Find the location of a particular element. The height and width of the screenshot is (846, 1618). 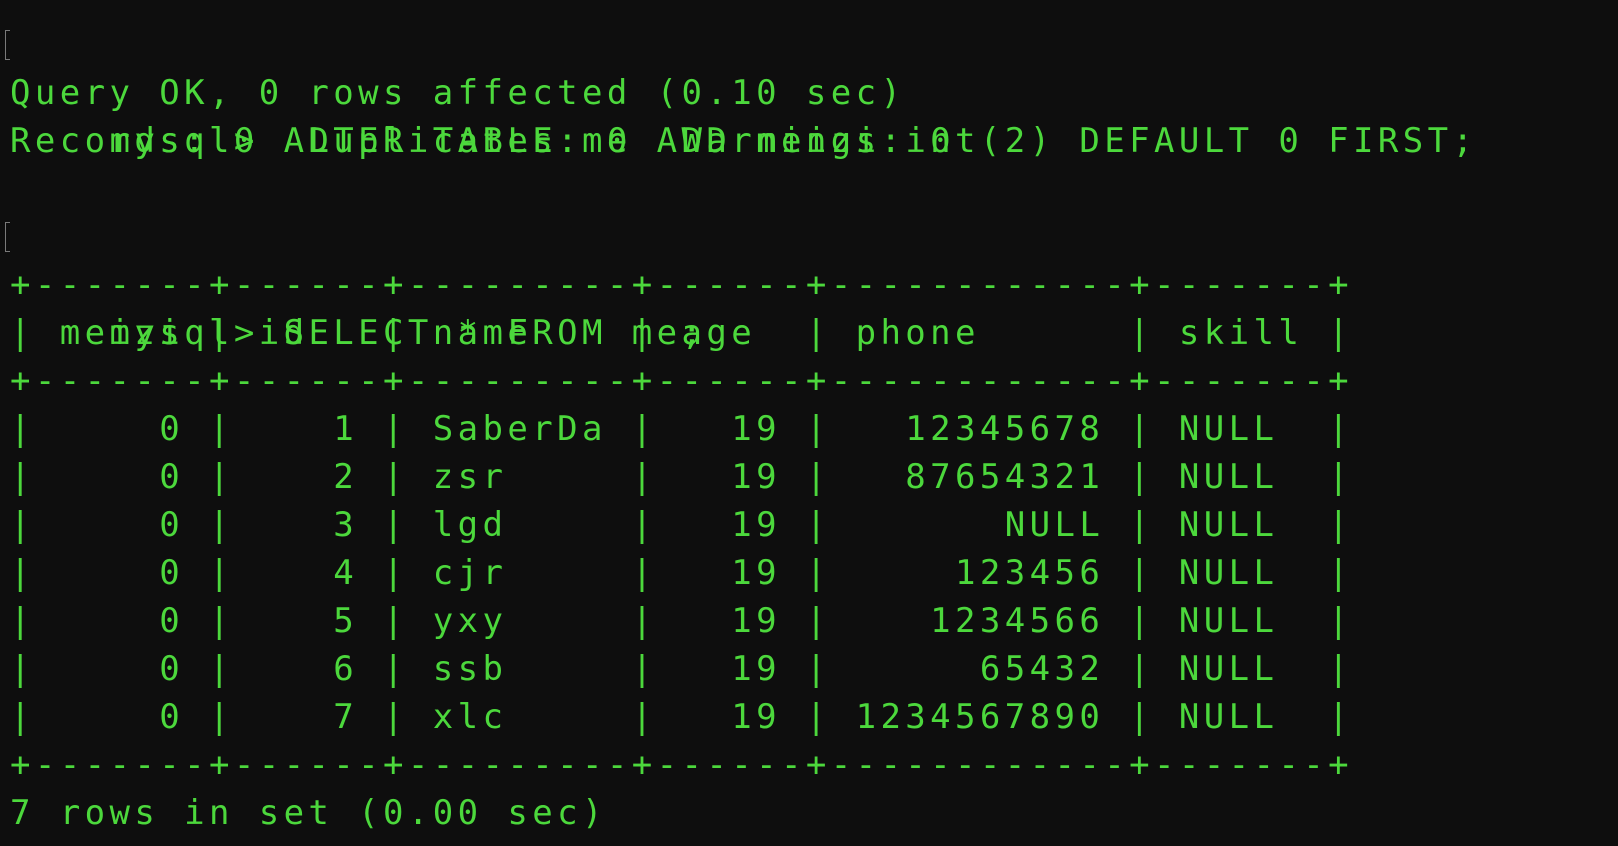

table-row: | 0 | 3 | lgd | 19 | NULL | NULL | is located at coordinates (681, 525).